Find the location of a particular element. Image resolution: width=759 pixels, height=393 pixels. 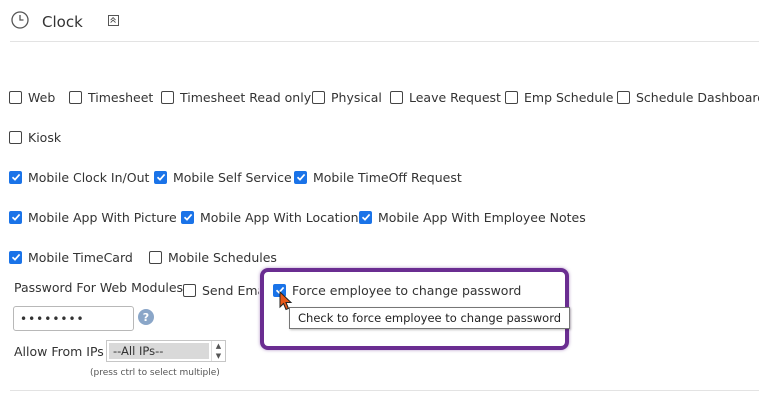

checkbox-schedule-dashboard: Schedule Dashboard is located at coordinates (688, 97).